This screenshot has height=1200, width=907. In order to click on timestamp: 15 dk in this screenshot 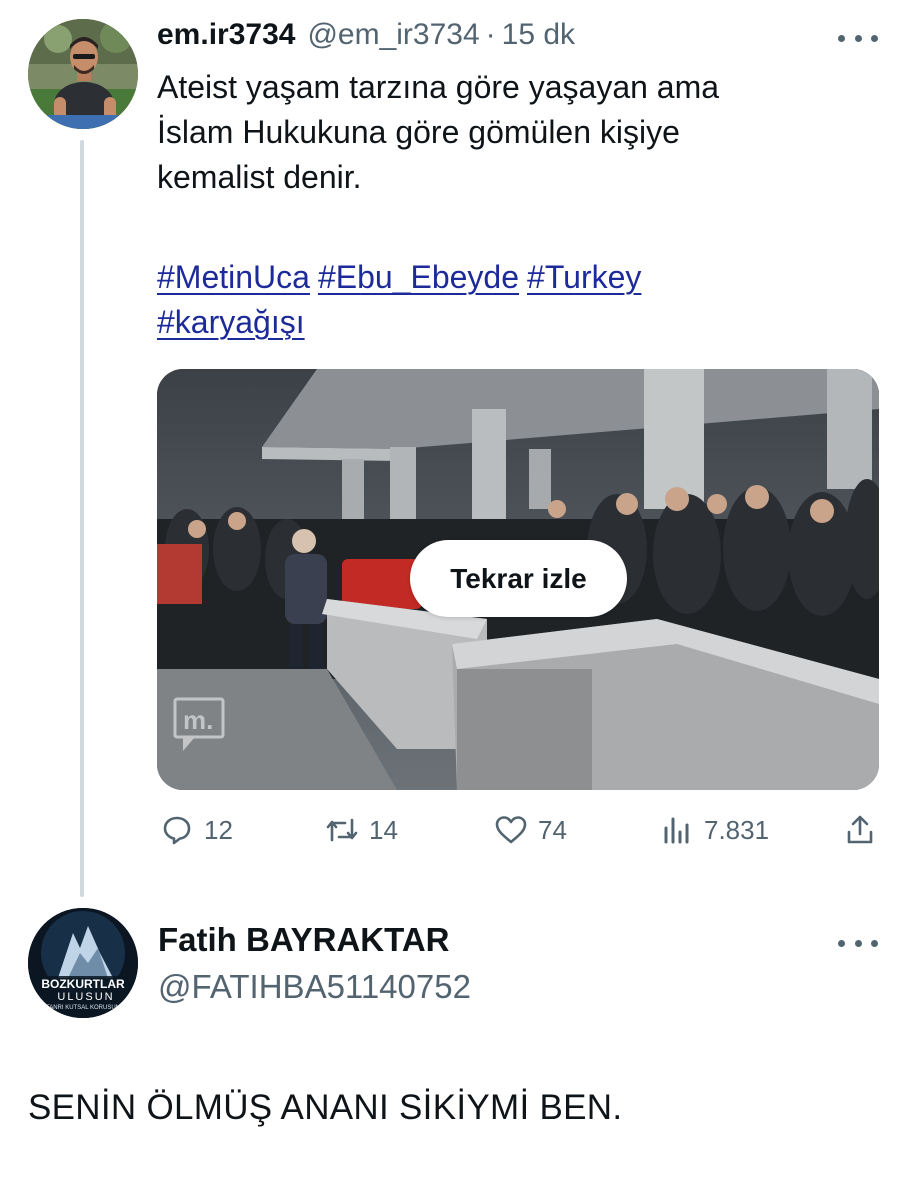, I will do `click(538, 35)`.